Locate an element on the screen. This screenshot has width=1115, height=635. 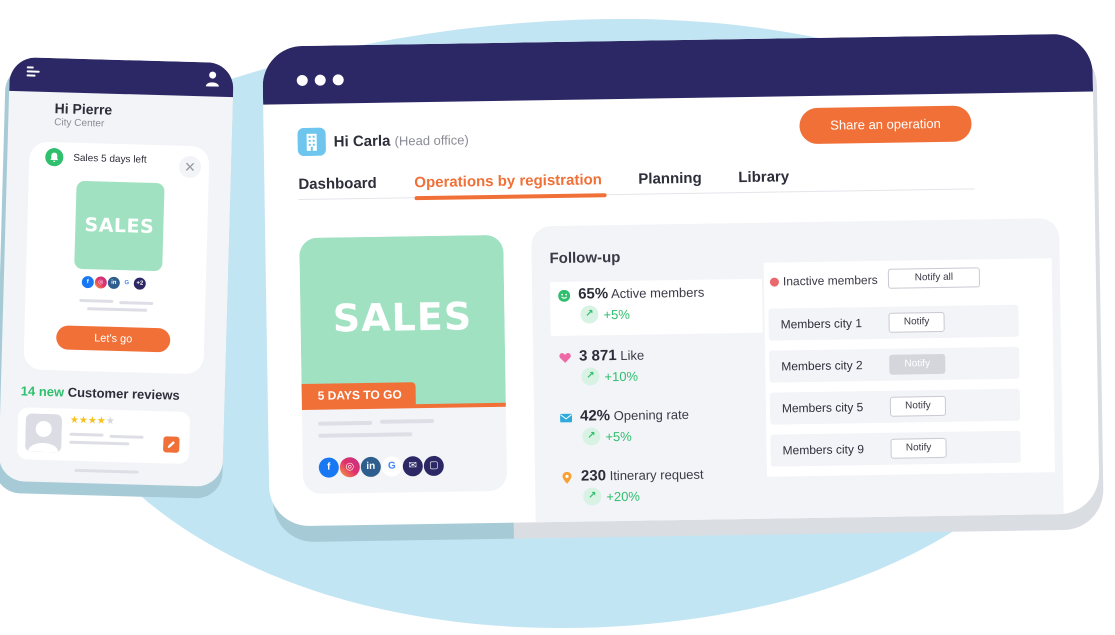
review-card: ★★★★★ is located at coordinates (103, 436).